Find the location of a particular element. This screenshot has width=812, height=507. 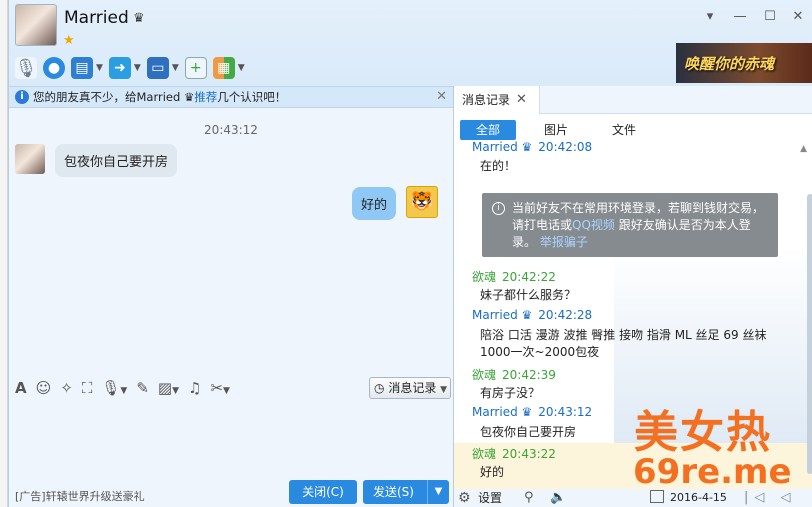

history-entry-header: Married ♛ 20:42:28 is located at coordinates (532, 315).